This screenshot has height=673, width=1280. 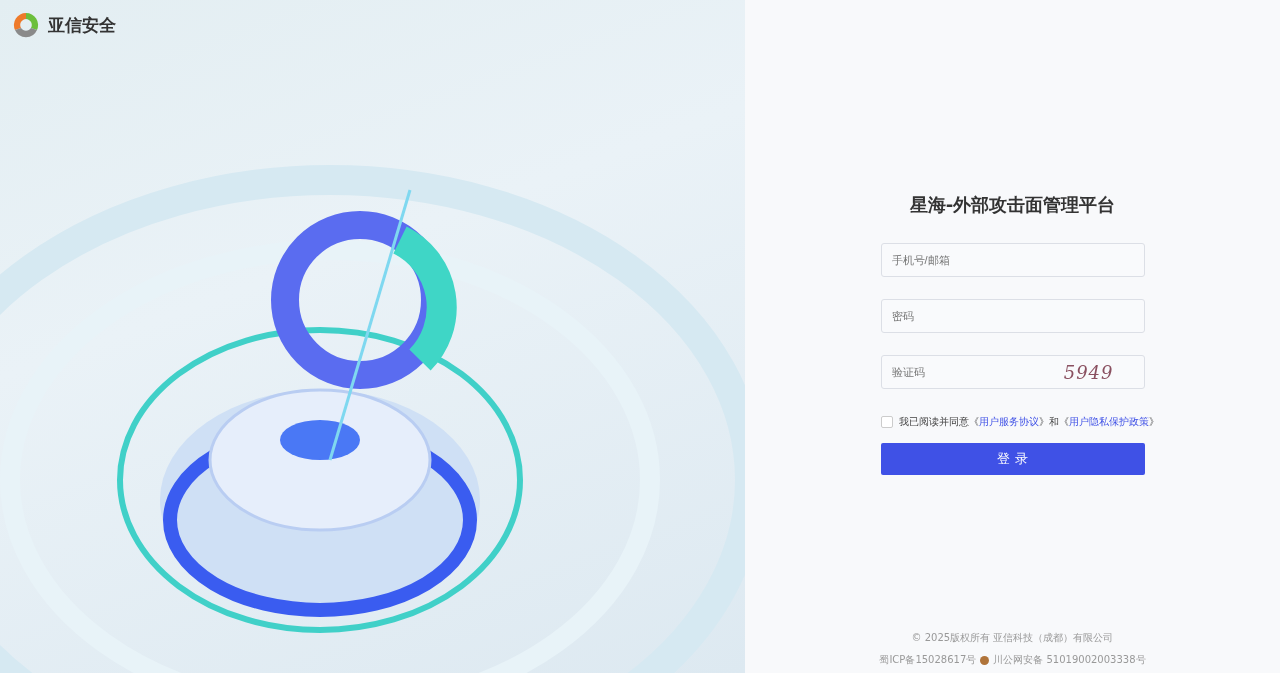 I want to click on brand-name: 亚信安全, so click(x=82, y=25).